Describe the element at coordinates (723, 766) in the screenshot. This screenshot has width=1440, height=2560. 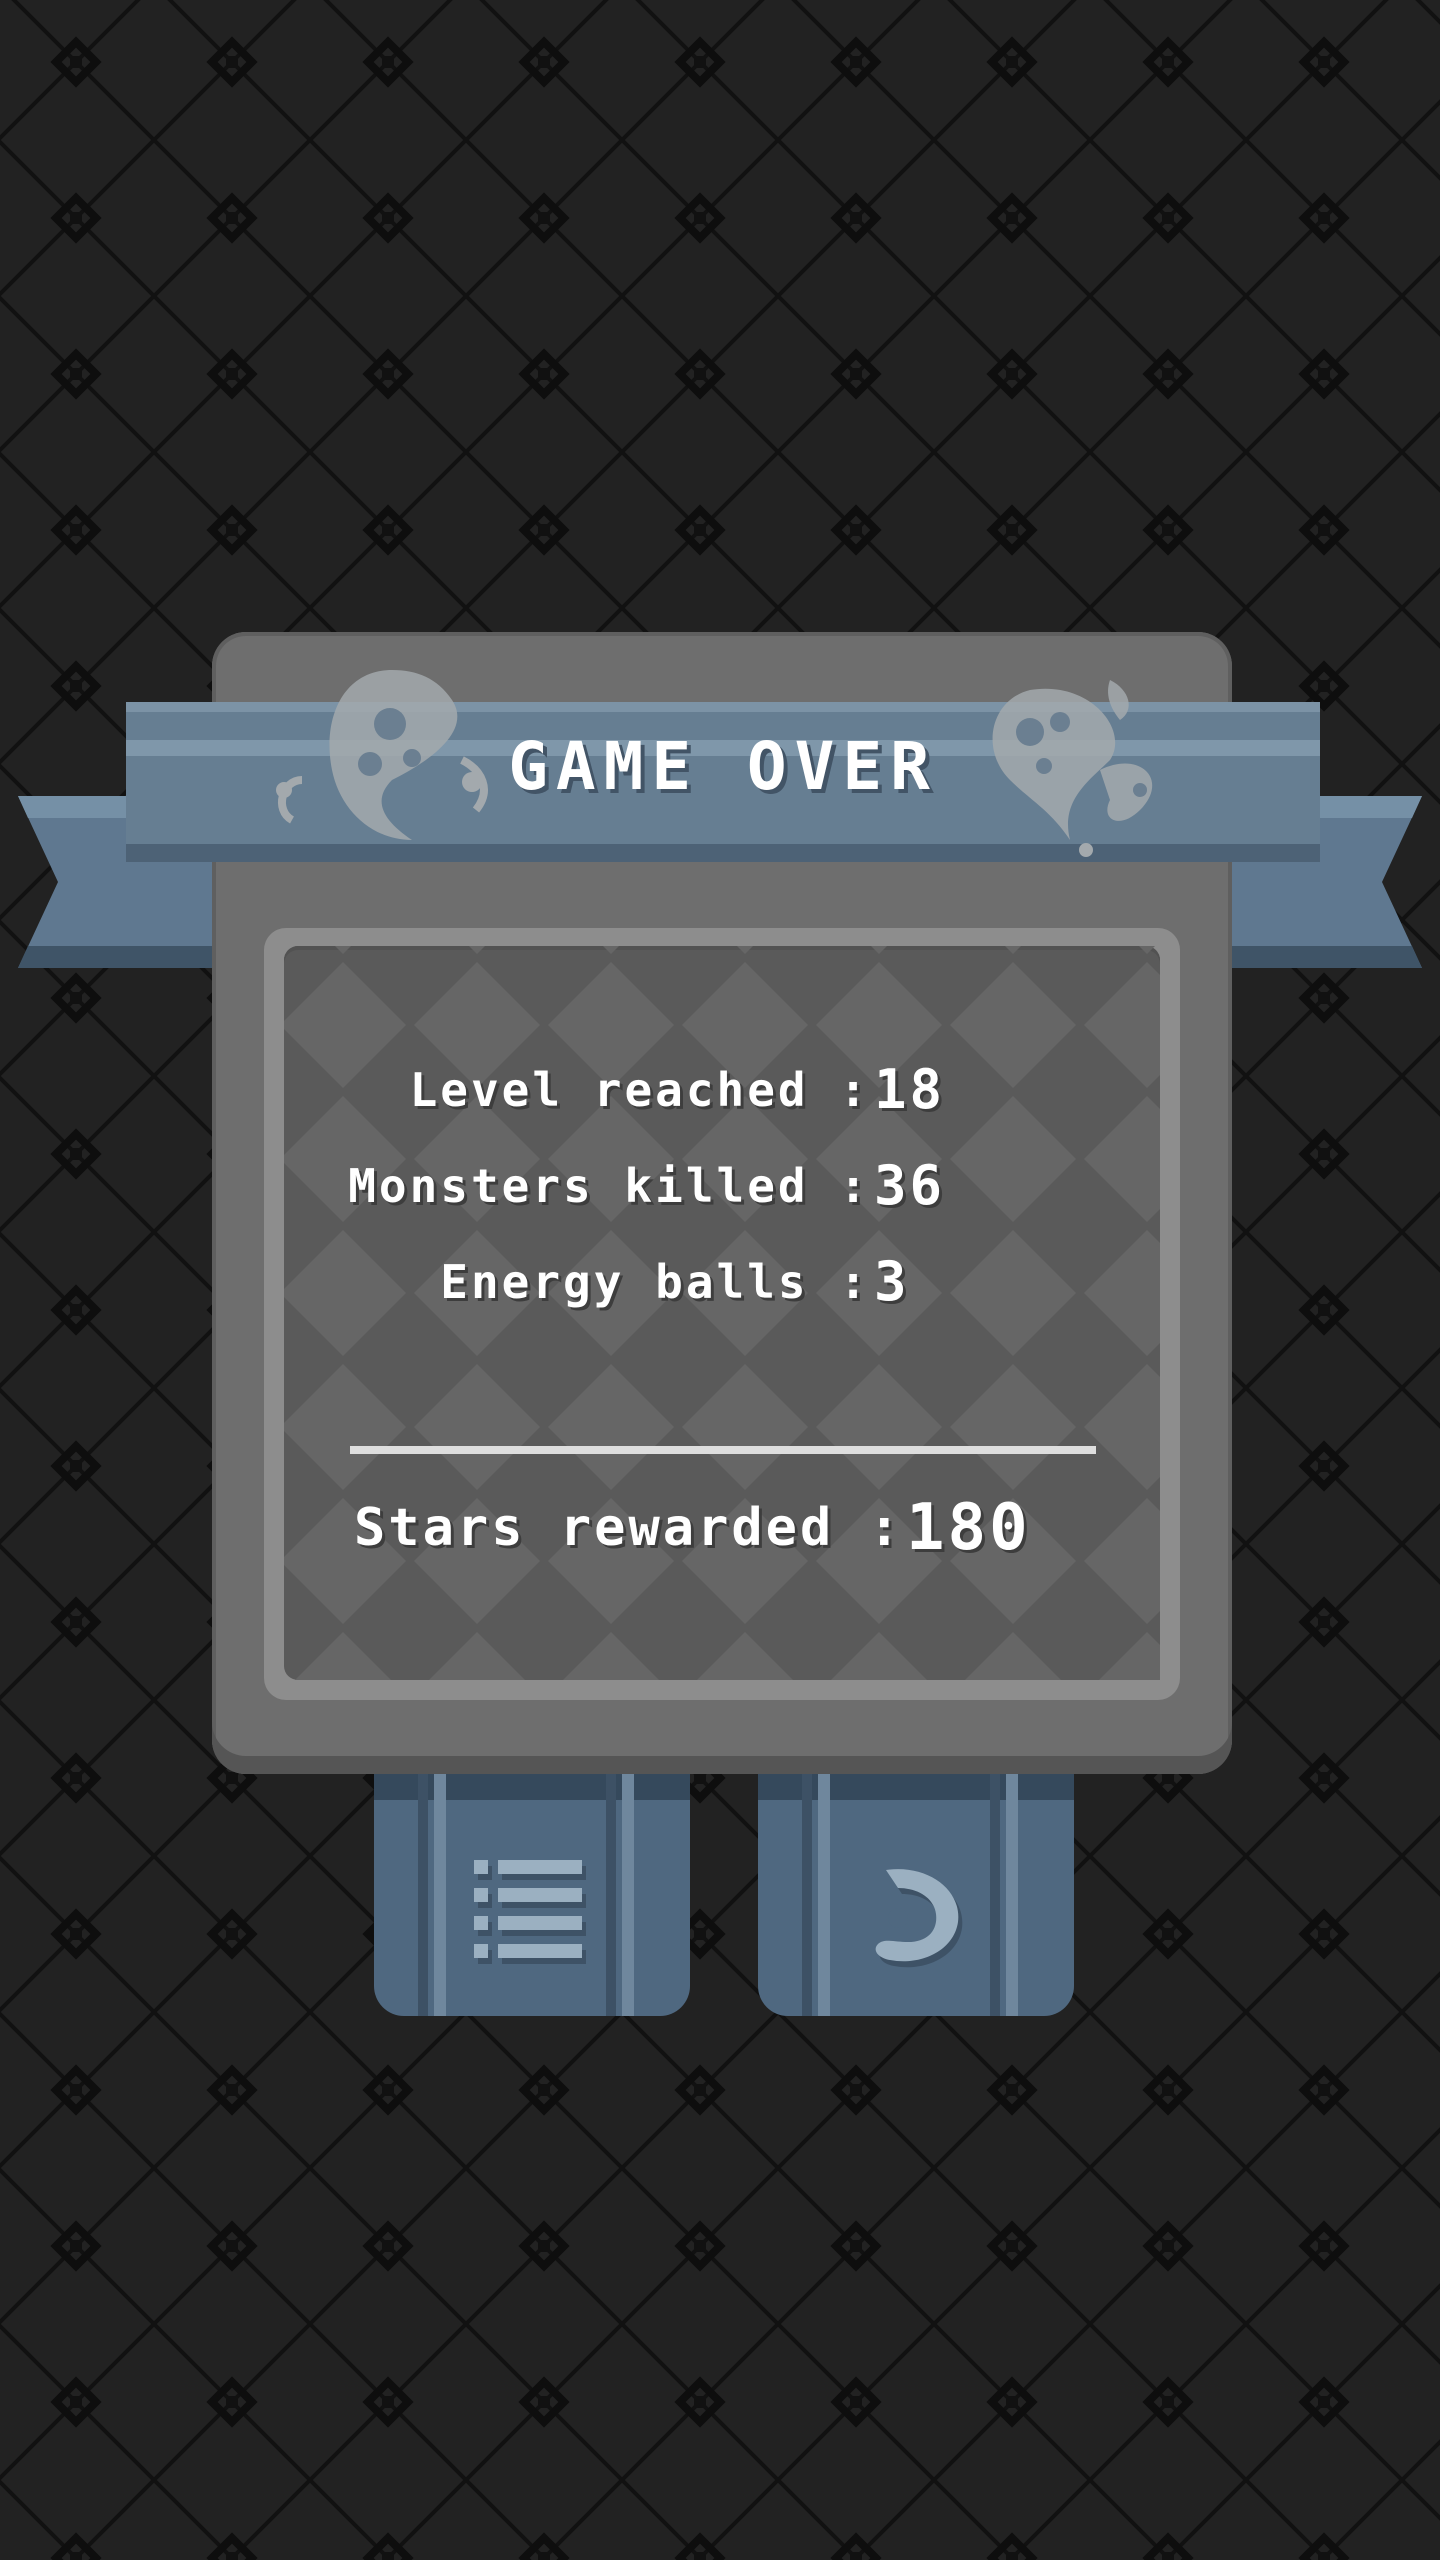
I see `game-over-title: GAME OVER` at that location.